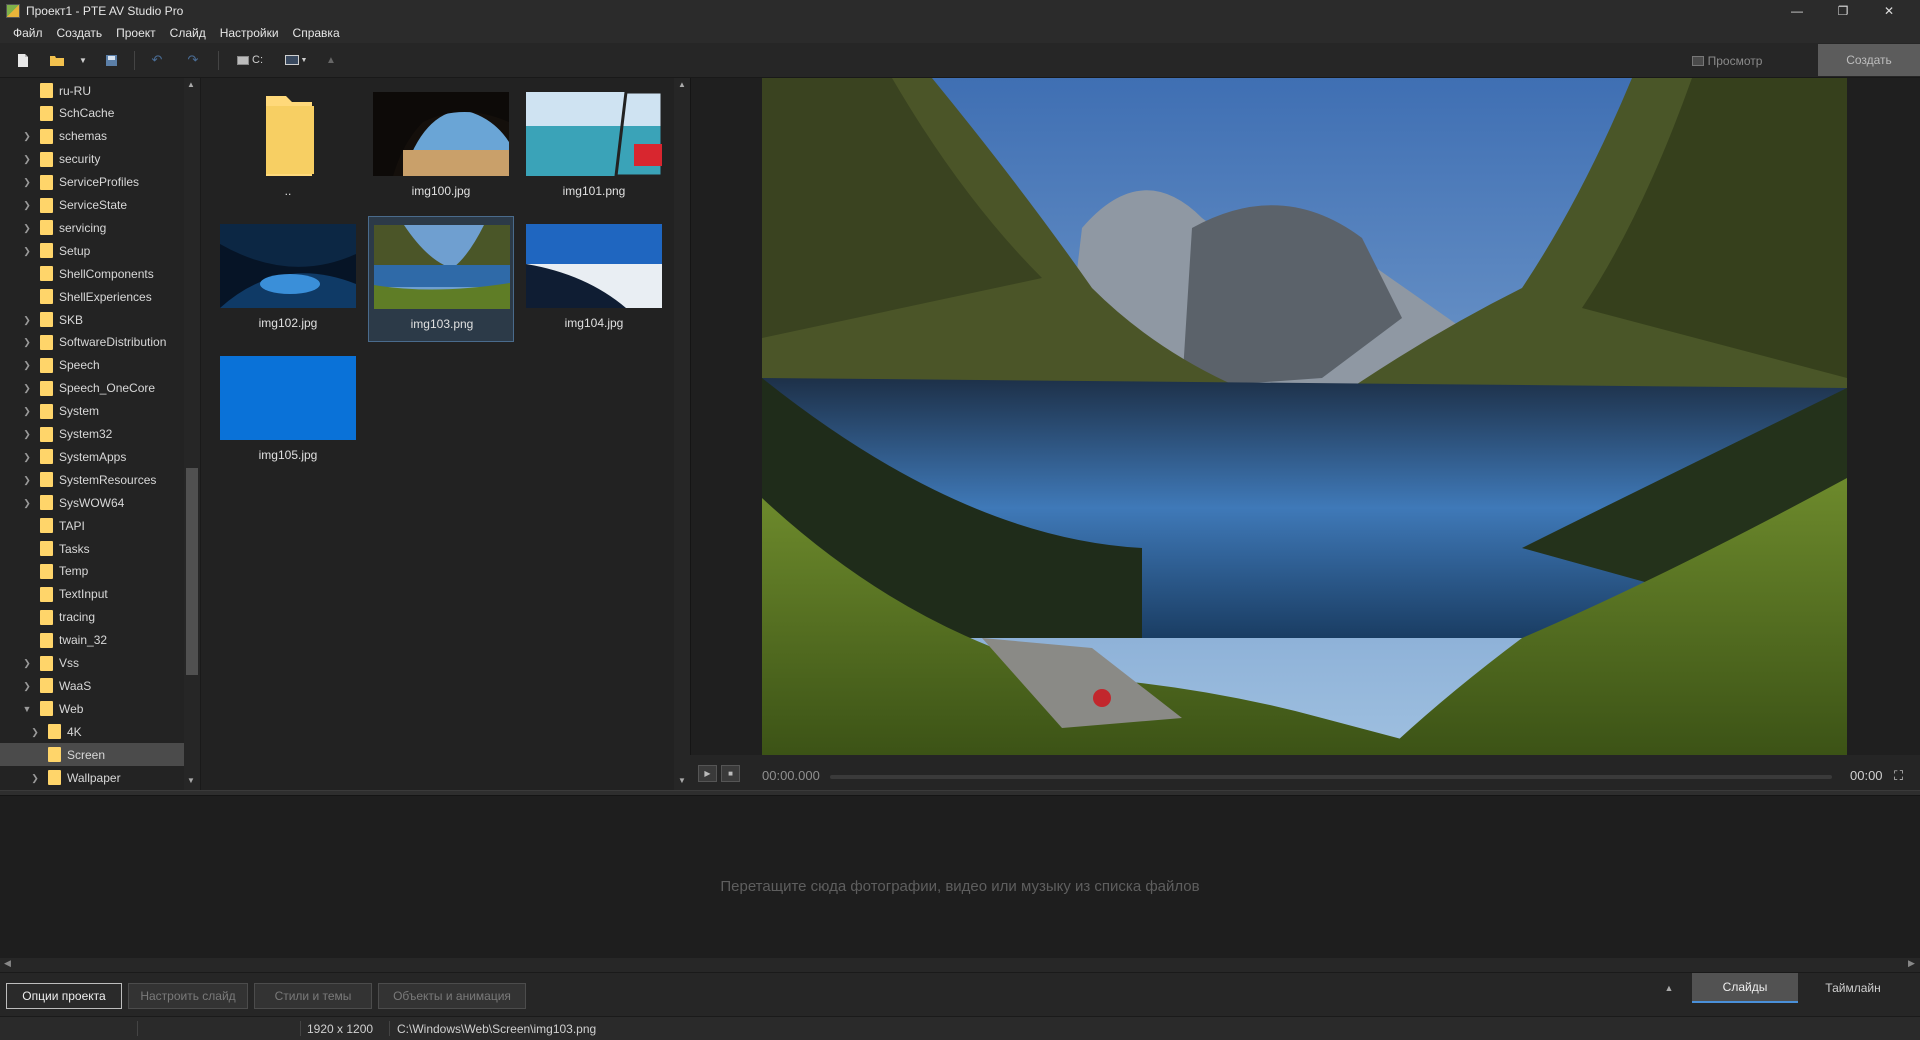 This screenshot has height=1040, width=1920. I want to click on tree-item: ❯ SoftwareDistribution, so click(92, 342).